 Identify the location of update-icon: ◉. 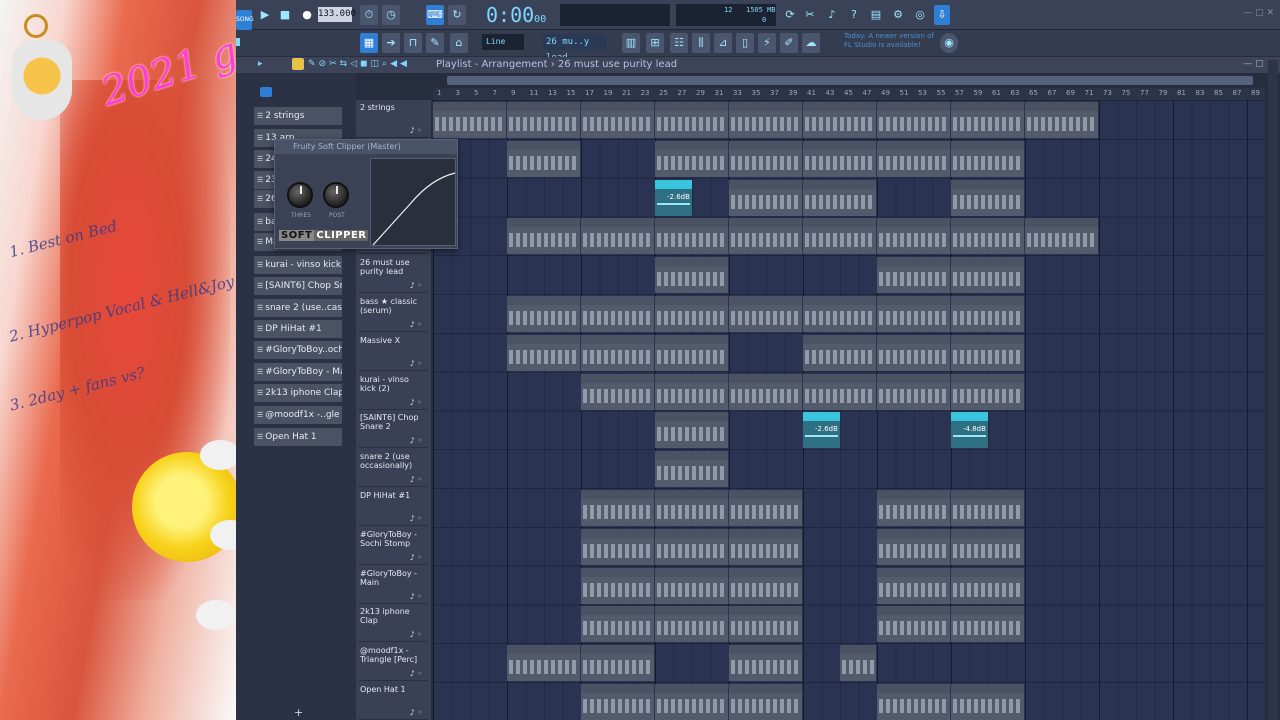
(949, 43).